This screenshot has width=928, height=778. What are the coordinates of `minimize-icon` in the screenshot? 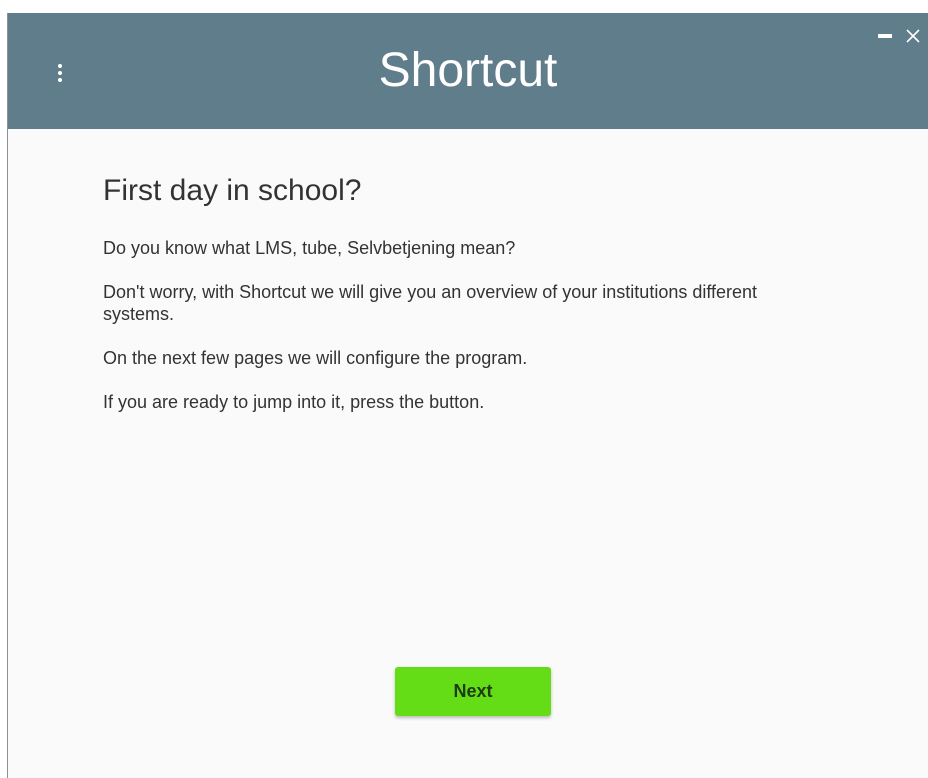 It's located at (885, 36).